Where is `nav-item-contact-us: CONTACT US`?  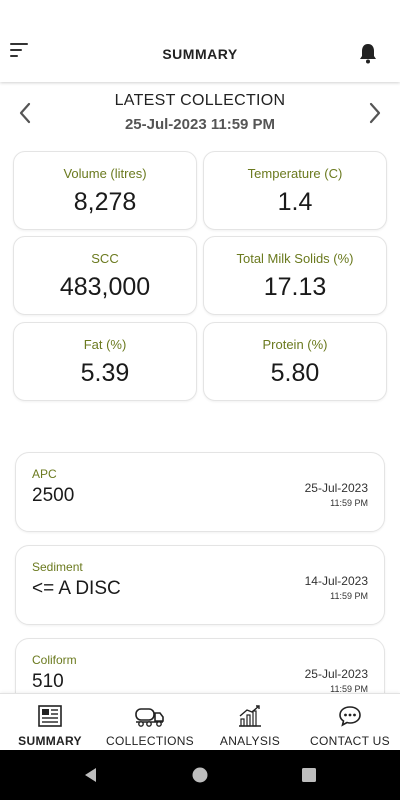
nav-item-contact-us: CONTACT US is located at coordinates (350, 722).